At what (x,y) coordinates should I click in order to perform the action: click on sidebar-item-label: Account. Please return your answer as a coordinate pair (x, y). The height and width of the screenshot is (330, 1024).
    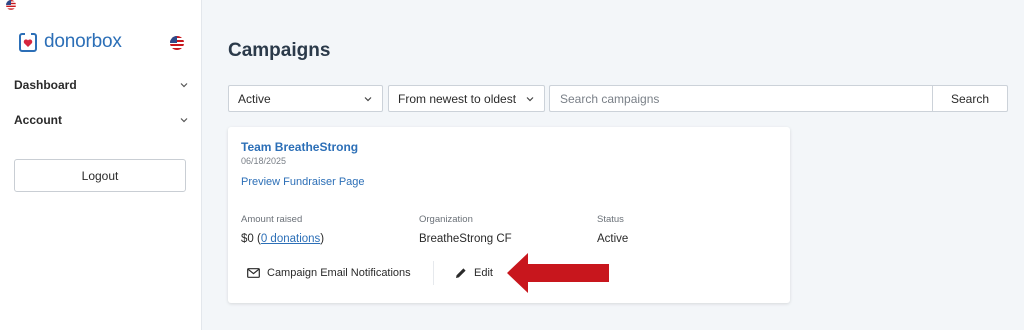
    Looking at the image, I should click on (38, 120).